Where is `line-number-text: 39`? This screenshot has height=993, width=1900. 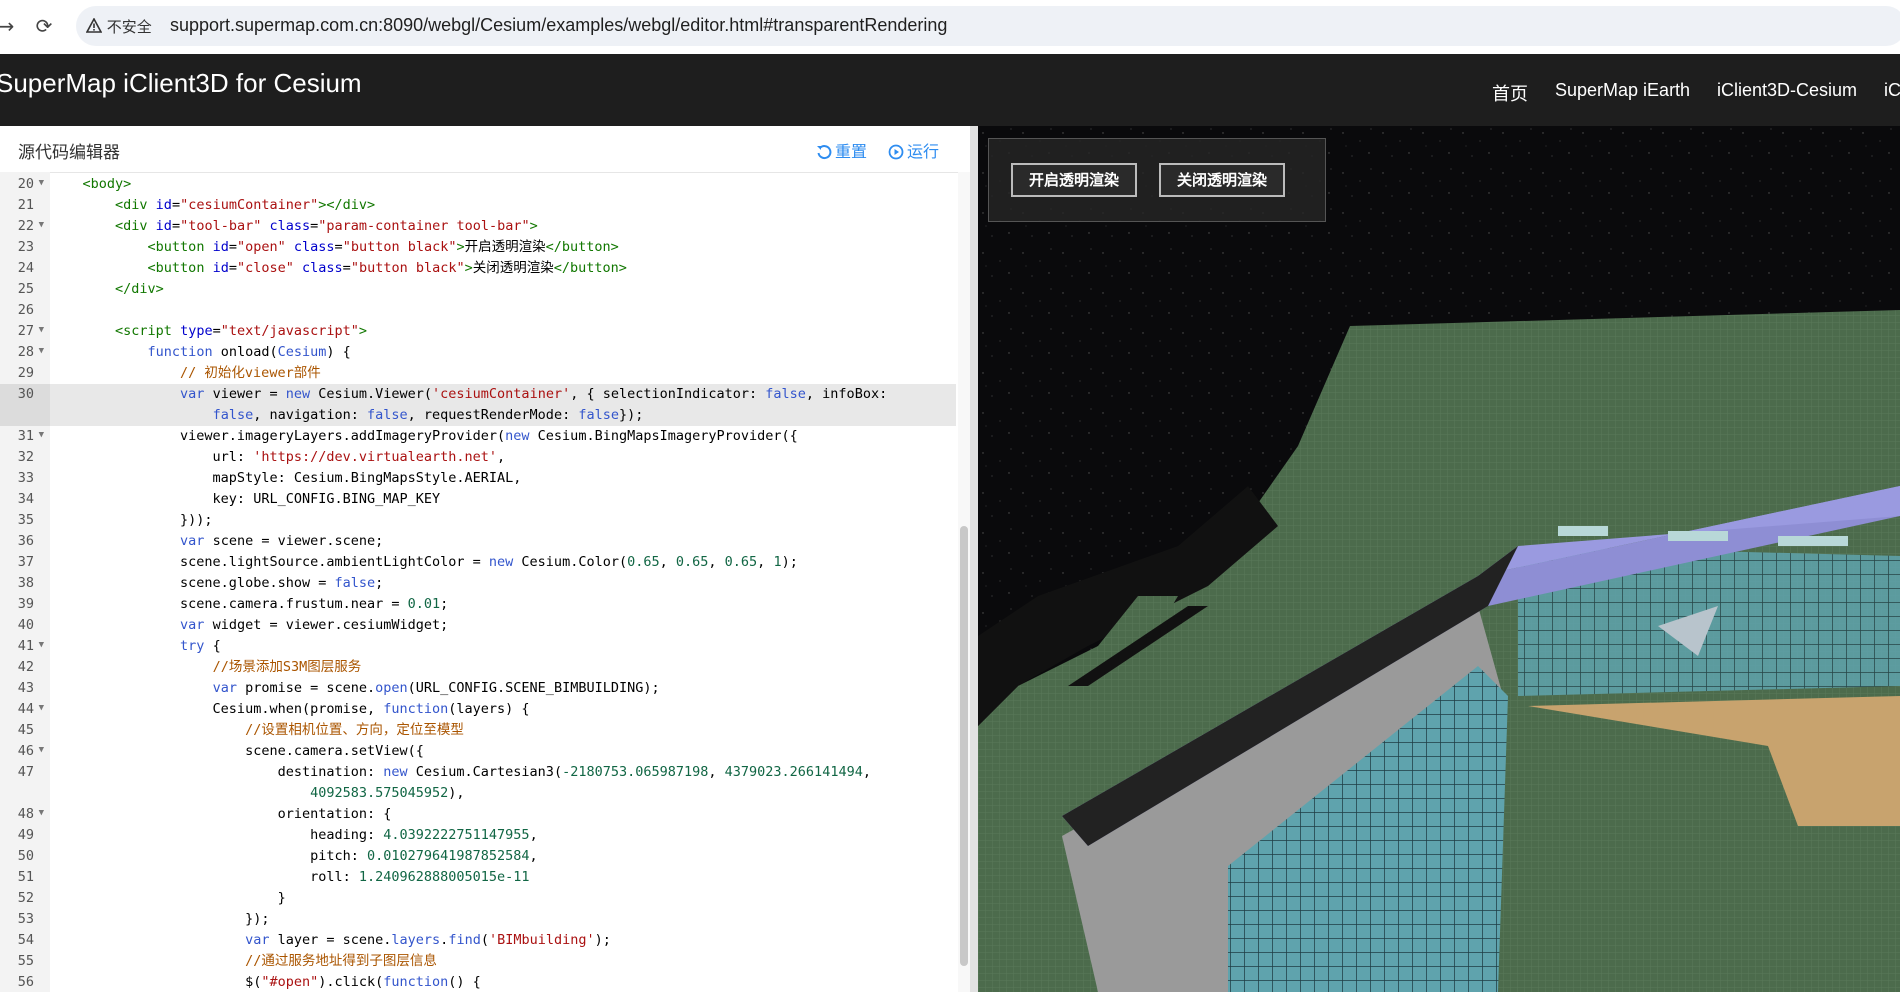
line-number-text: 39 is located at coordinates (25, 604).